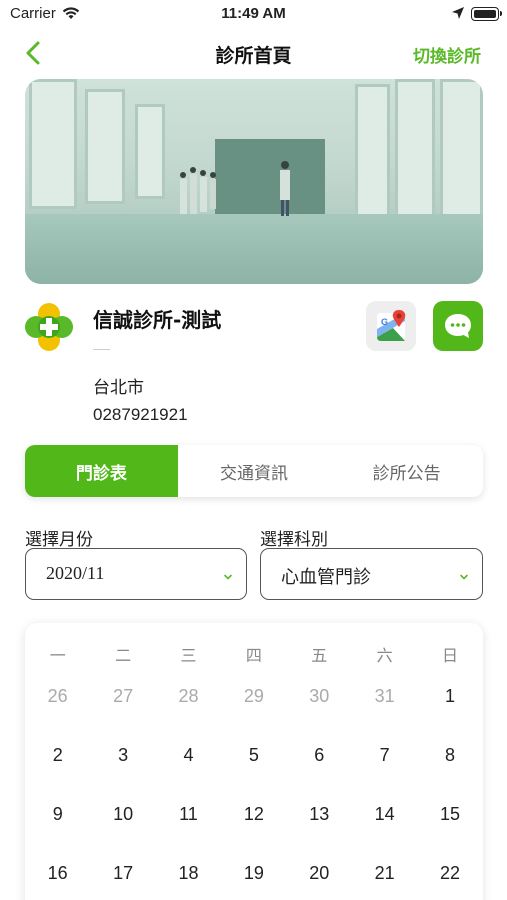 This screenshot has height=900, width=507. I want to click on tab-announcements: 診所公告, so click(406, 471).